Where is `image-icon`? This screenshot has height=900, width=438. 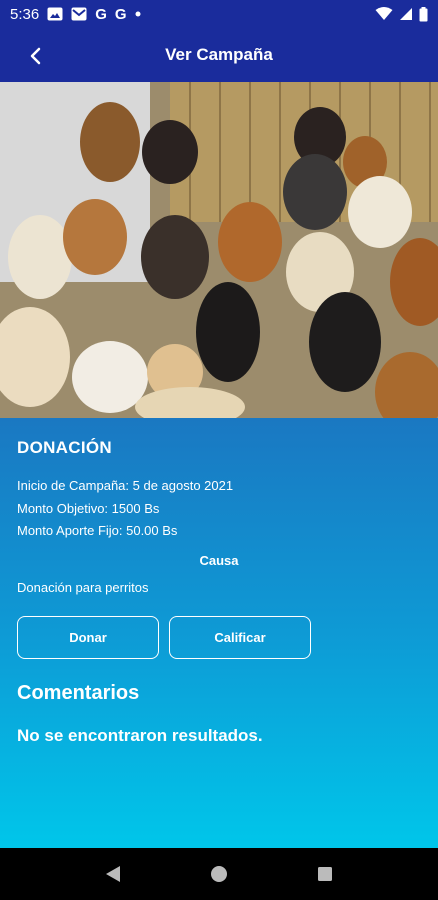
image-icon is located at coordinates (55, 14).